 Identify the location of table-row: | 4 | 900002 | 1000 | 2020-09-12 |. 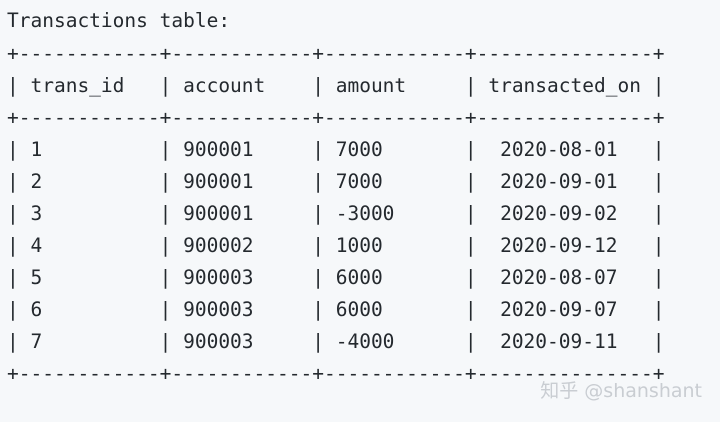
(336, 245).